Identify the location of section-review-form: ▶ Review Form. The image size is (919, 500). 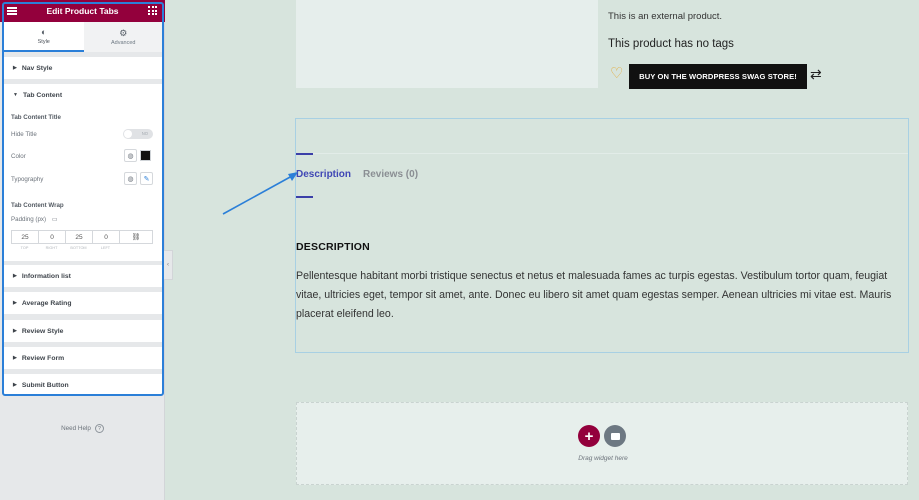
(83, 358).